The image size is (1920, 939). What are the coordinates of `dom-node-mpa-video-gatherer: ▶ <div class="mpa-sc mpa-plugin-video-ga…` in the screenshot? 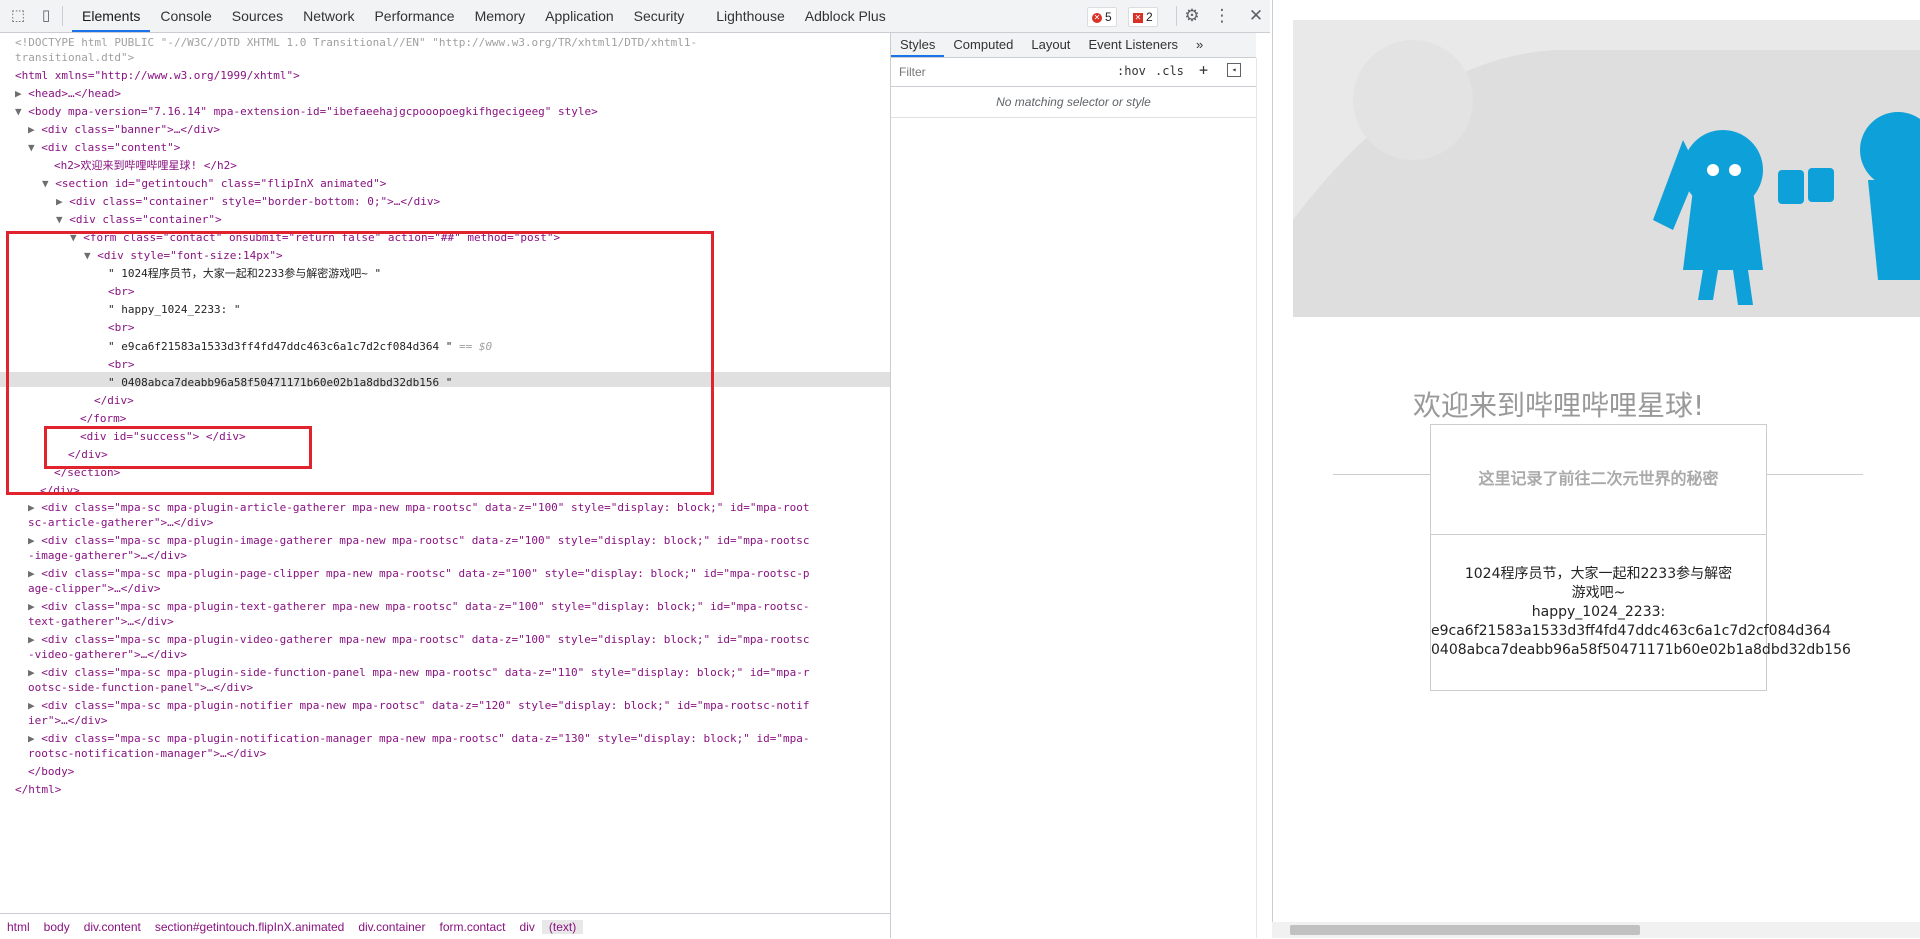 It's located at (418, 639).